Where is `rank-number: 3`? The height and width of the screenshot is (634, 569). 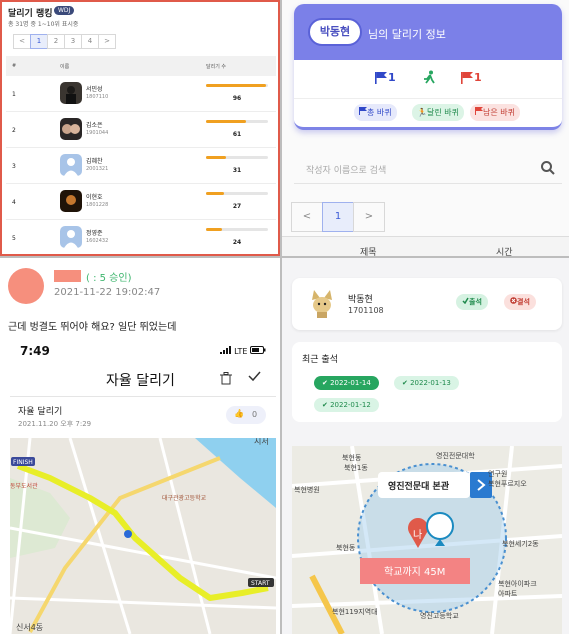 rank-number: 3 is located at coordinates (14, 166).